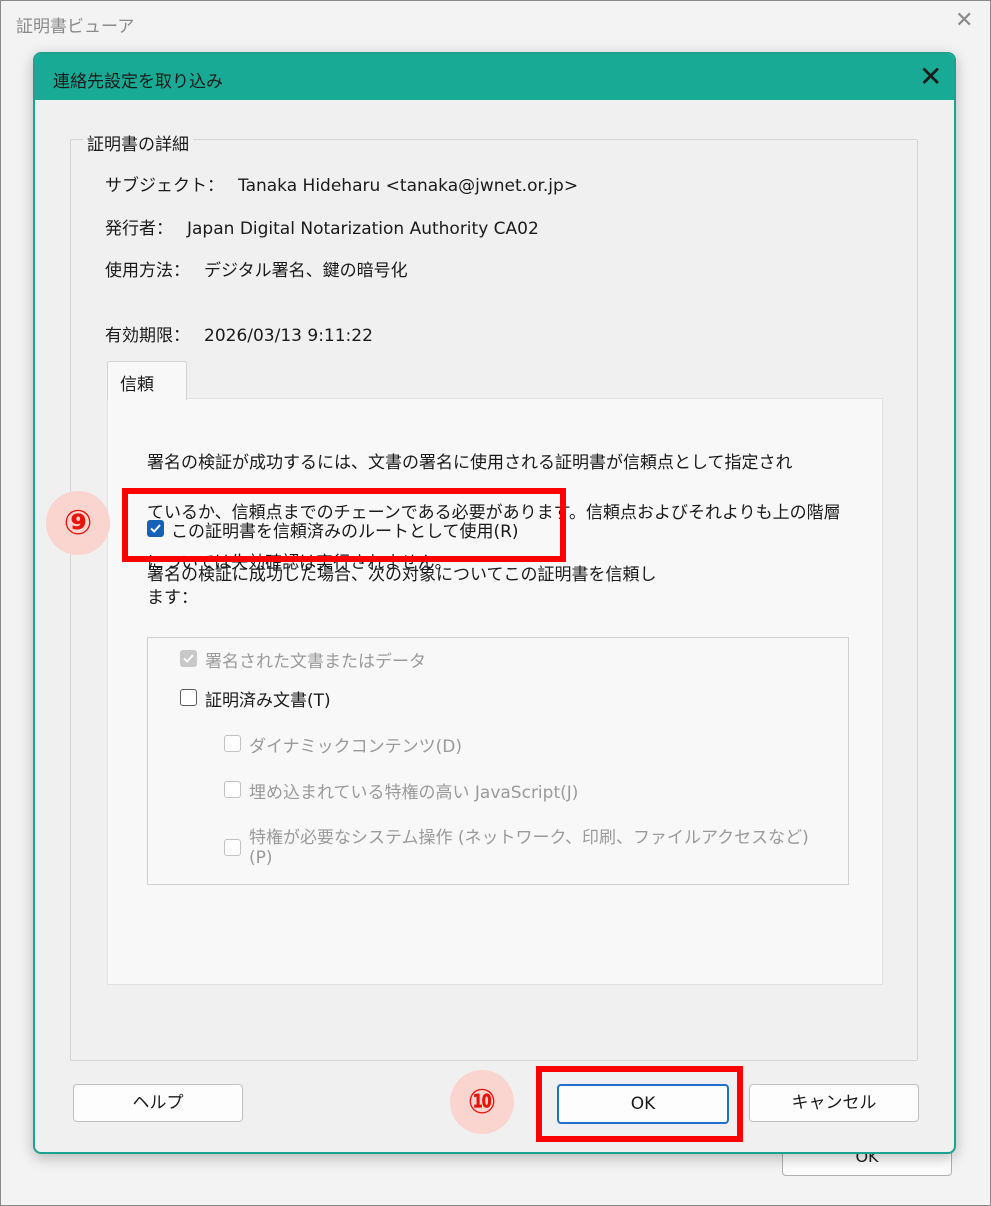 The image size is (991, 1206). Describe the element at coordinates (139, 229) in the screenshot. I see `issuer-label: 発行者：` at that location.